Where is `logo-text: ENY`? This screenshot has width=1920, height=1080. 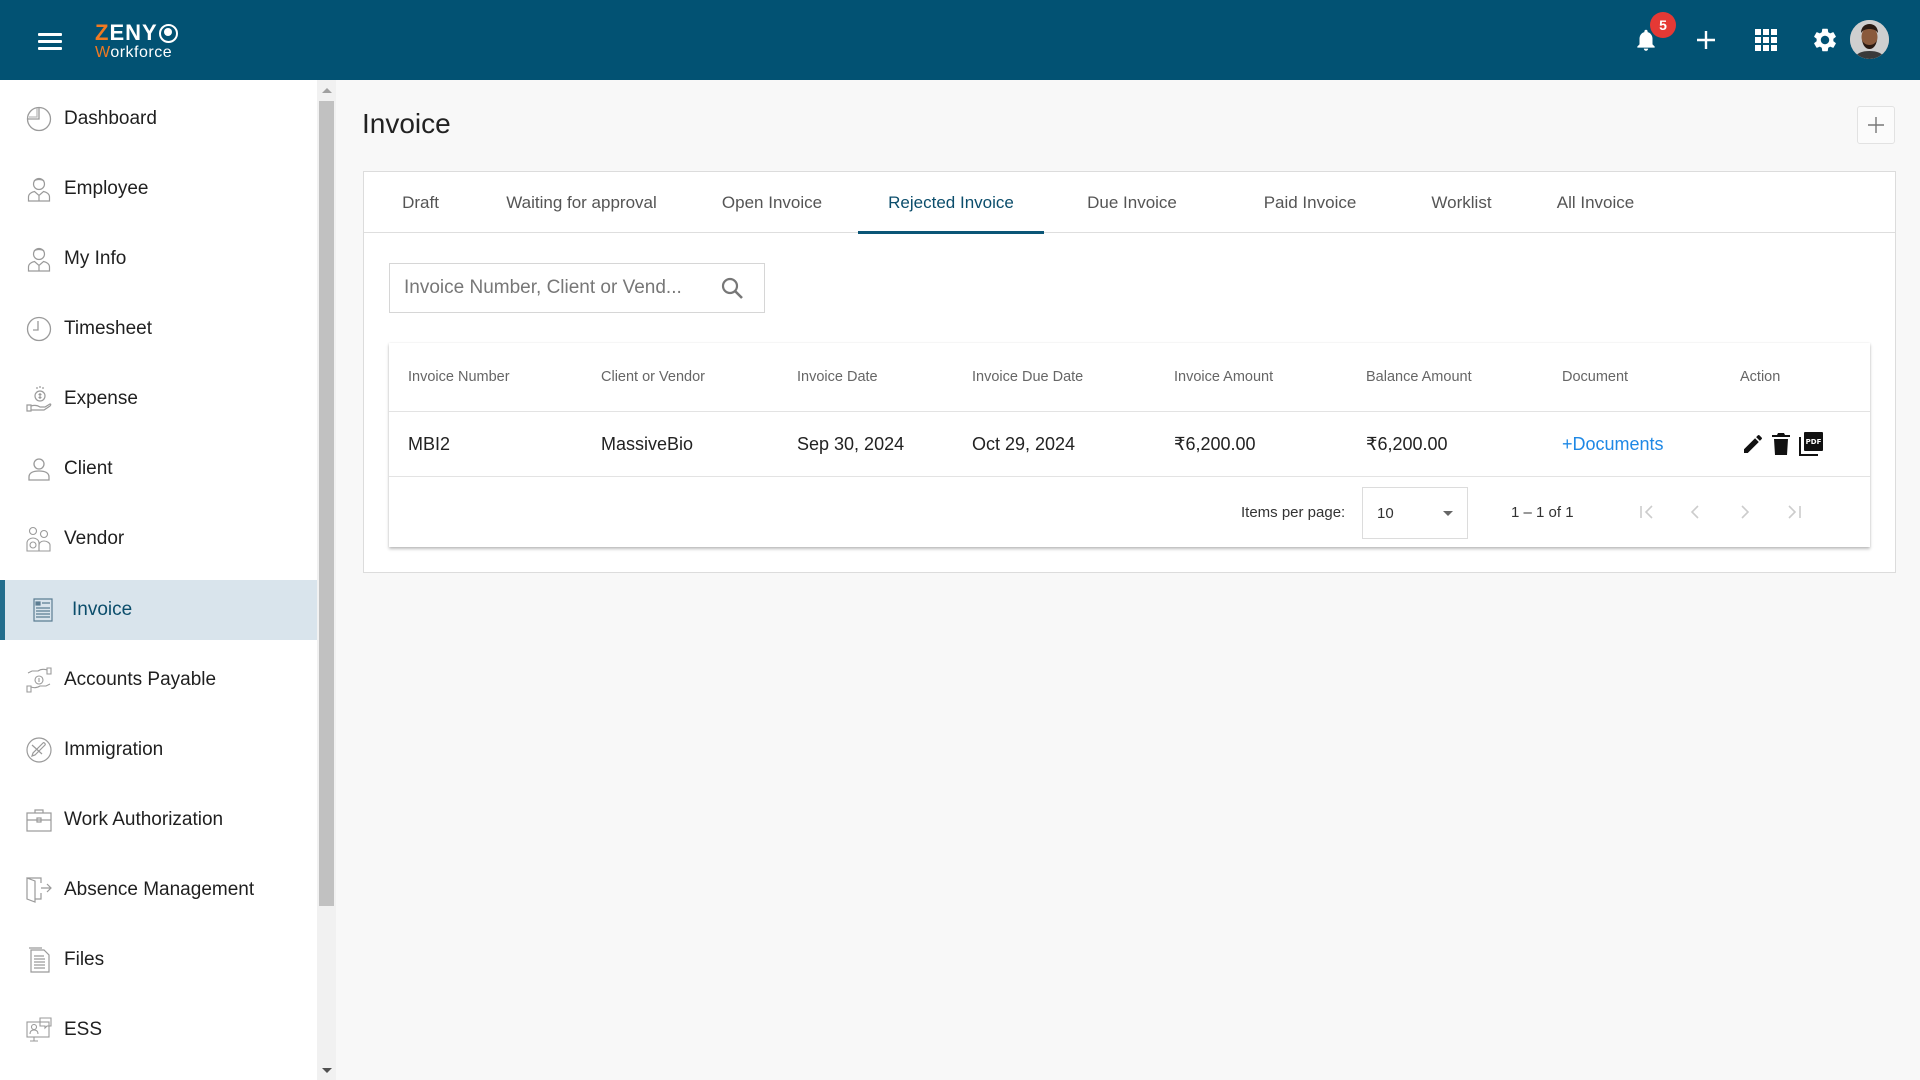 logo-text: ENY is located at coordinates (133, 32).